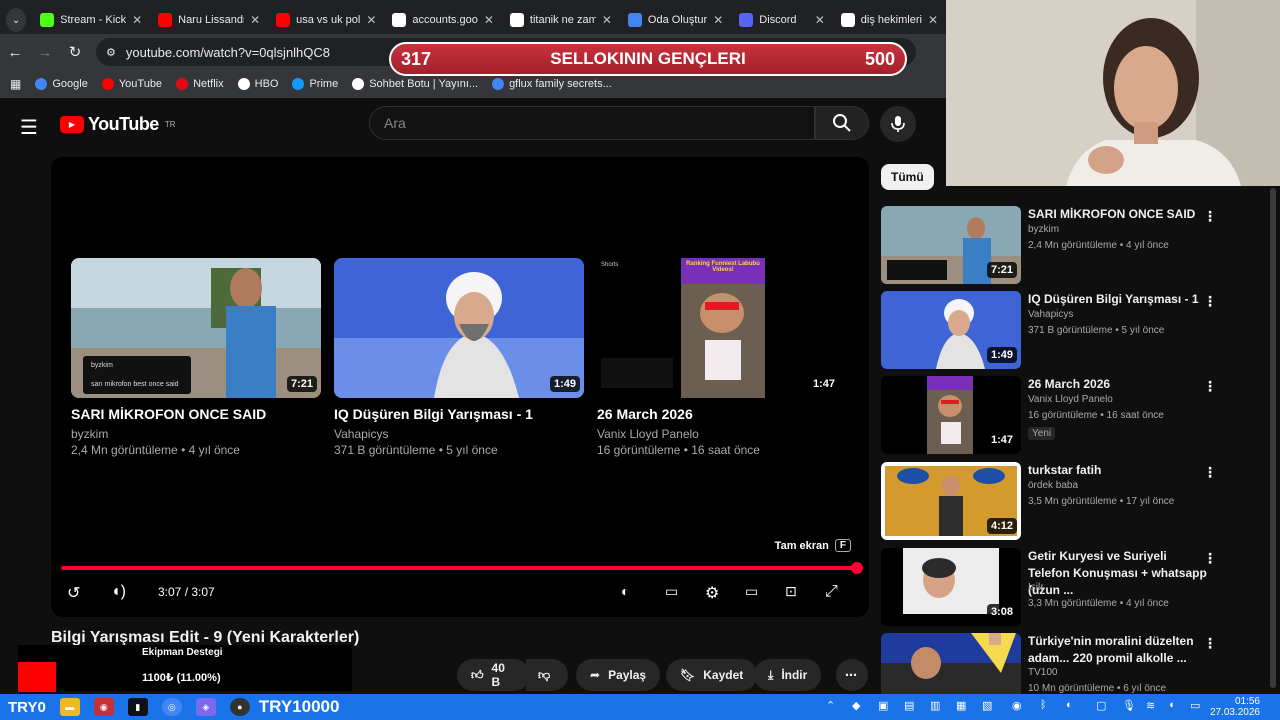  Describe the element at coordinates (205, 707) in the screenshot. I see `app-purple-icon: ◈` at that location.